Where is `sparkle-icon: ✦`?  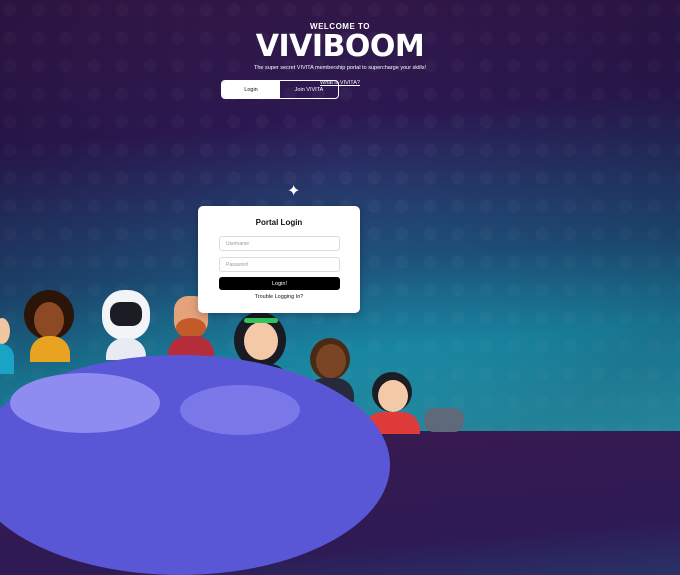 sparkle-icon: ✦ is located at coordinates (294, 191).